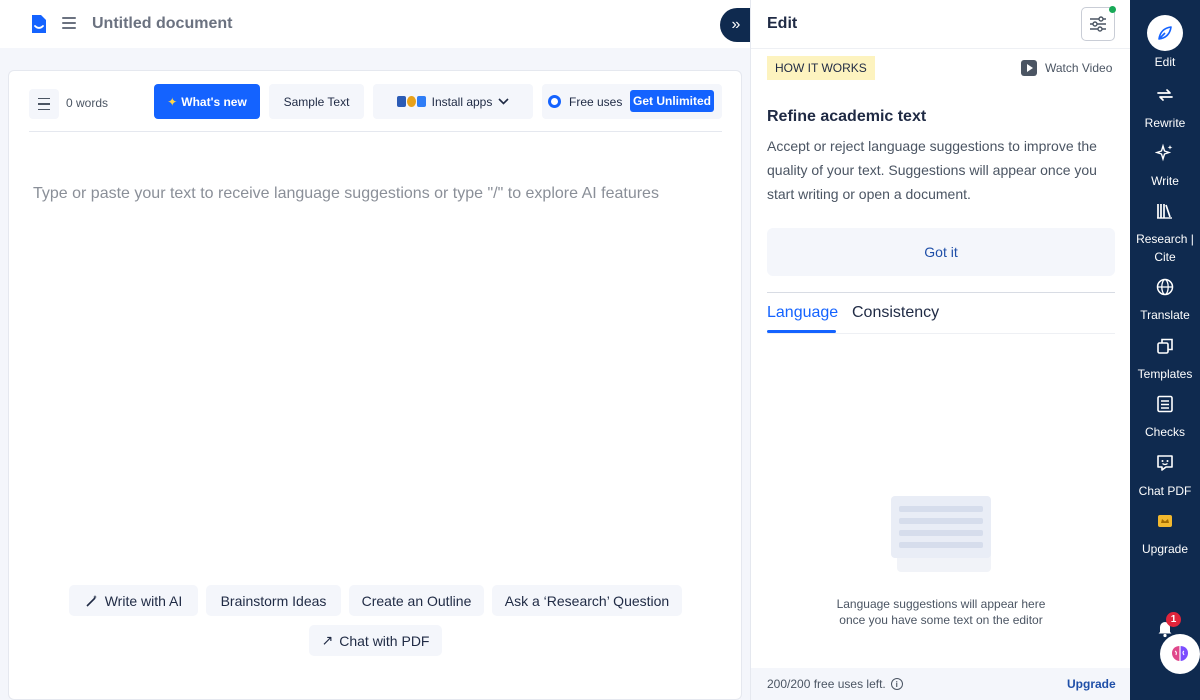 This screenshot has width=1200, height=700. I want to click on watch-video-link: Watch Video, so click(1066, 68).